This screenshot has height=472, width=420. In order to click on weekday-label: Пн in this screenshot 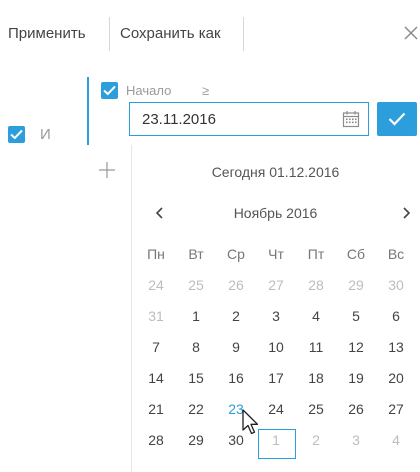, I will do `click(156, 254)`.